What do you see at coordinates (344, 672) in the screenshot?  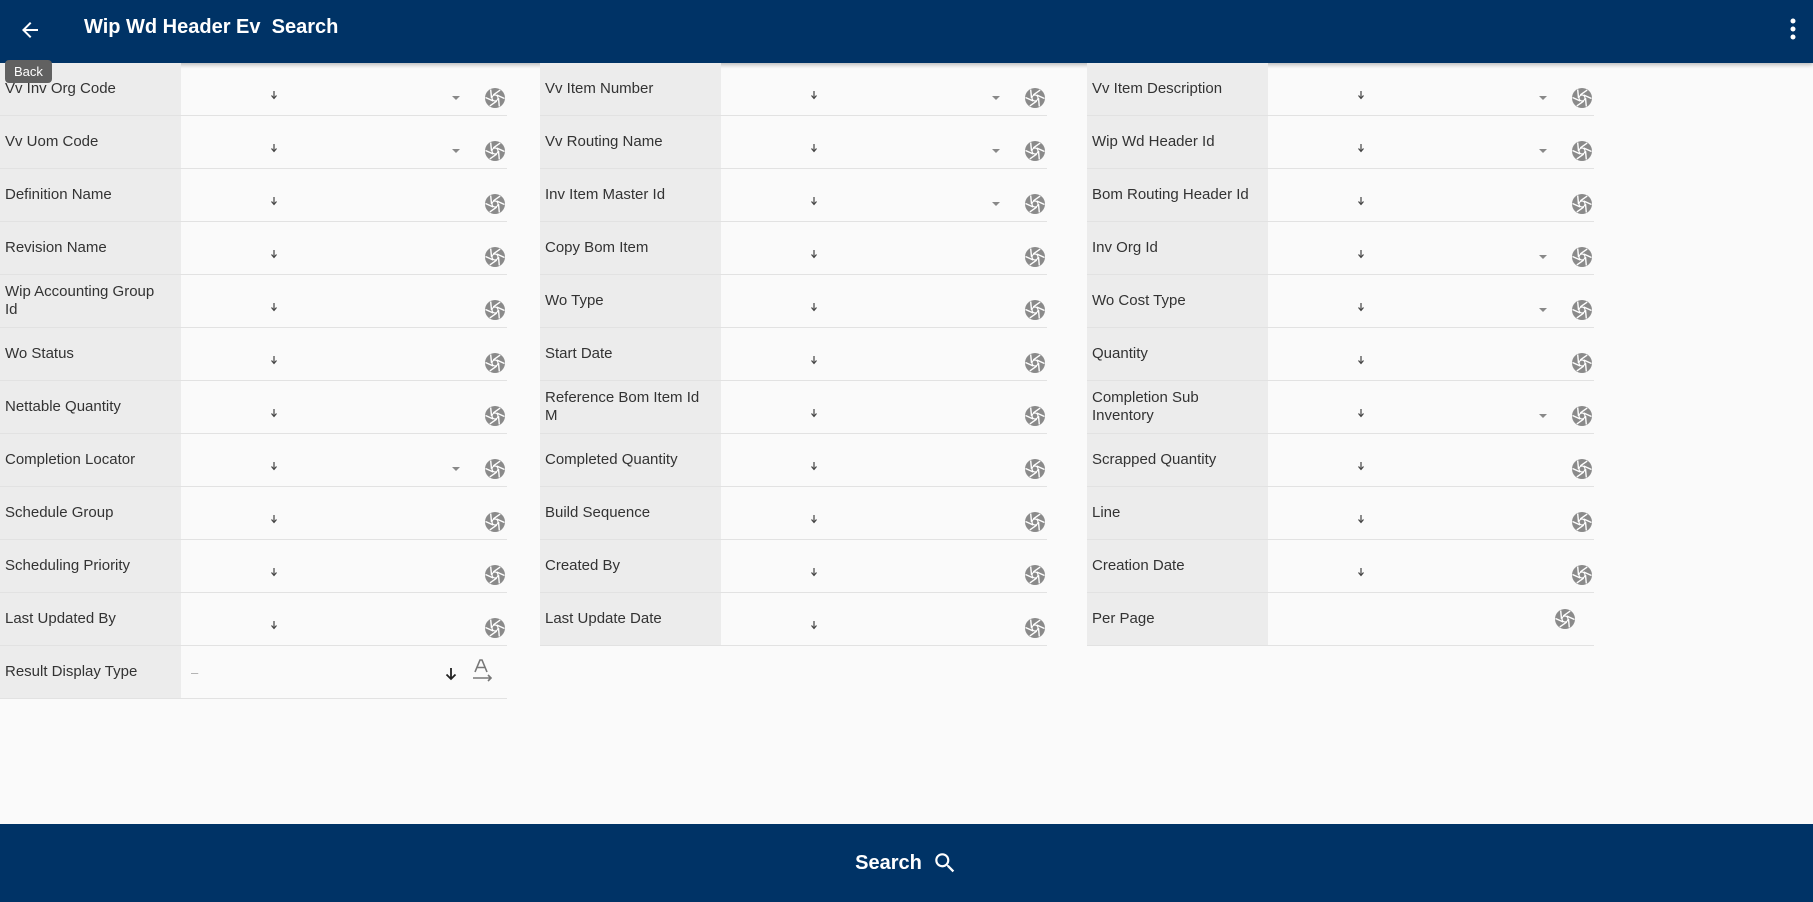 I see `result-display-type-select: –` at bounding box center [344, 672].